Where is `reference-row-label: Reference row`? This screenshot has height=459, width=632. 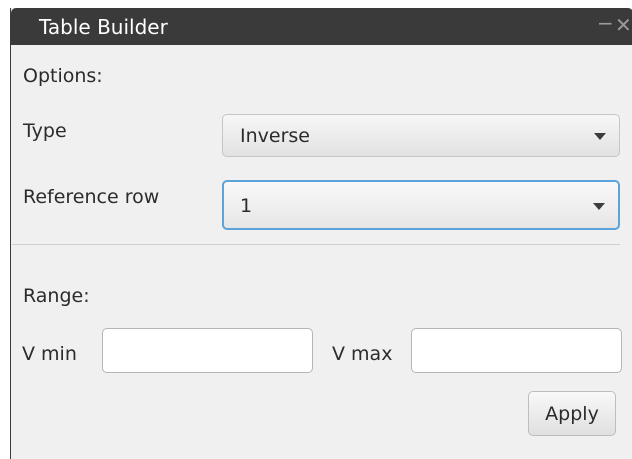
reference-row-label: Reference row is located at coordinates (91, 197).